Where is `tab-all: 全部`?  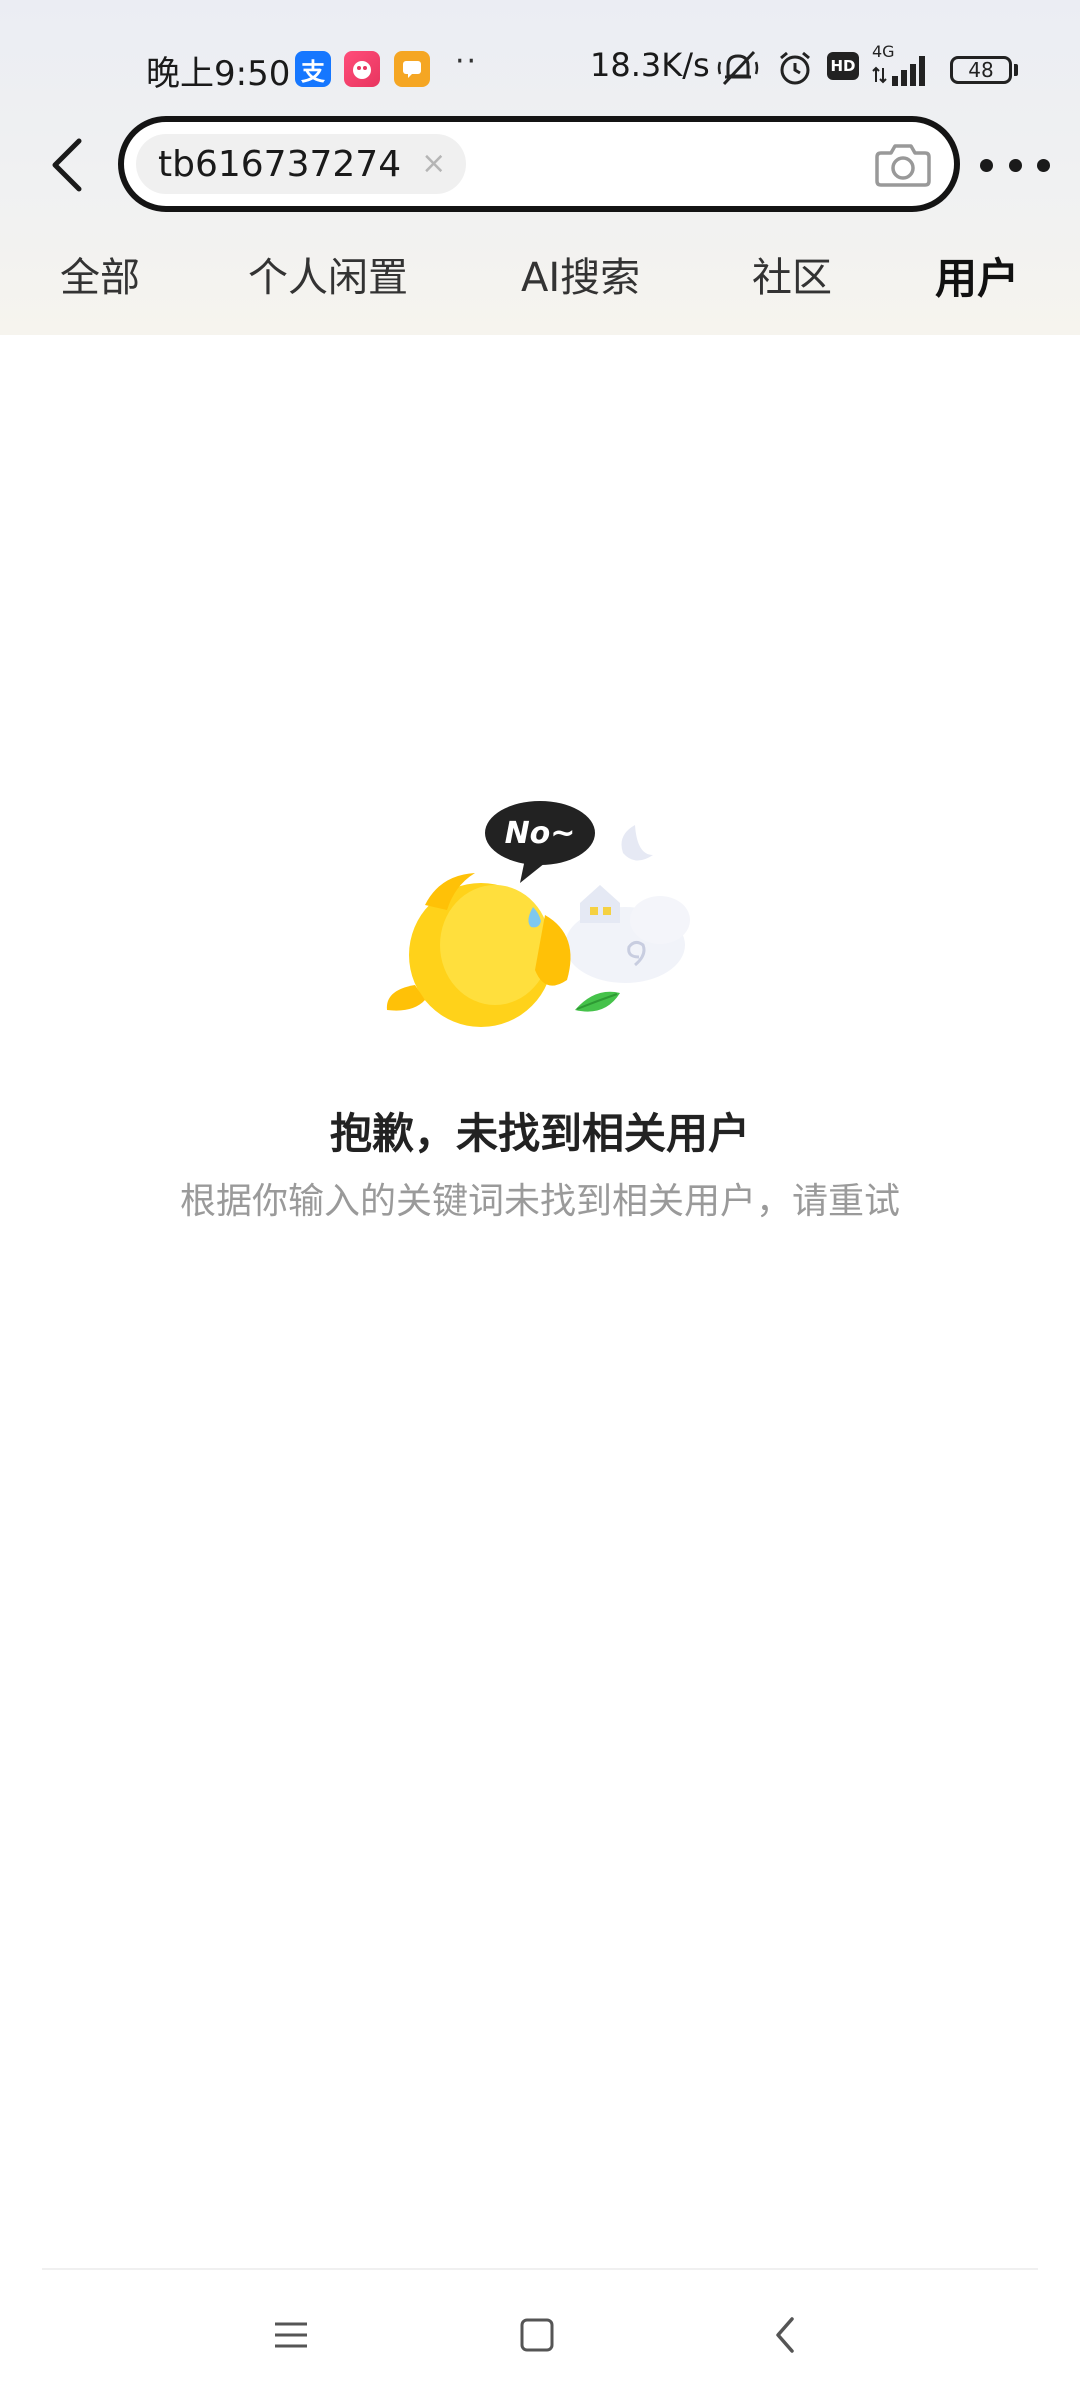 tab-all: 全部 is located at coordinates (100, 274).